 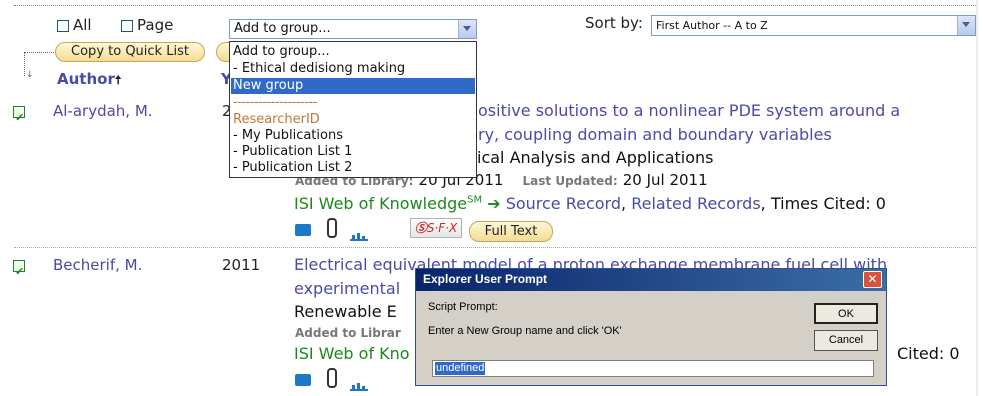 I want to click on select-all-checkbox, so click(x=63, y=26).